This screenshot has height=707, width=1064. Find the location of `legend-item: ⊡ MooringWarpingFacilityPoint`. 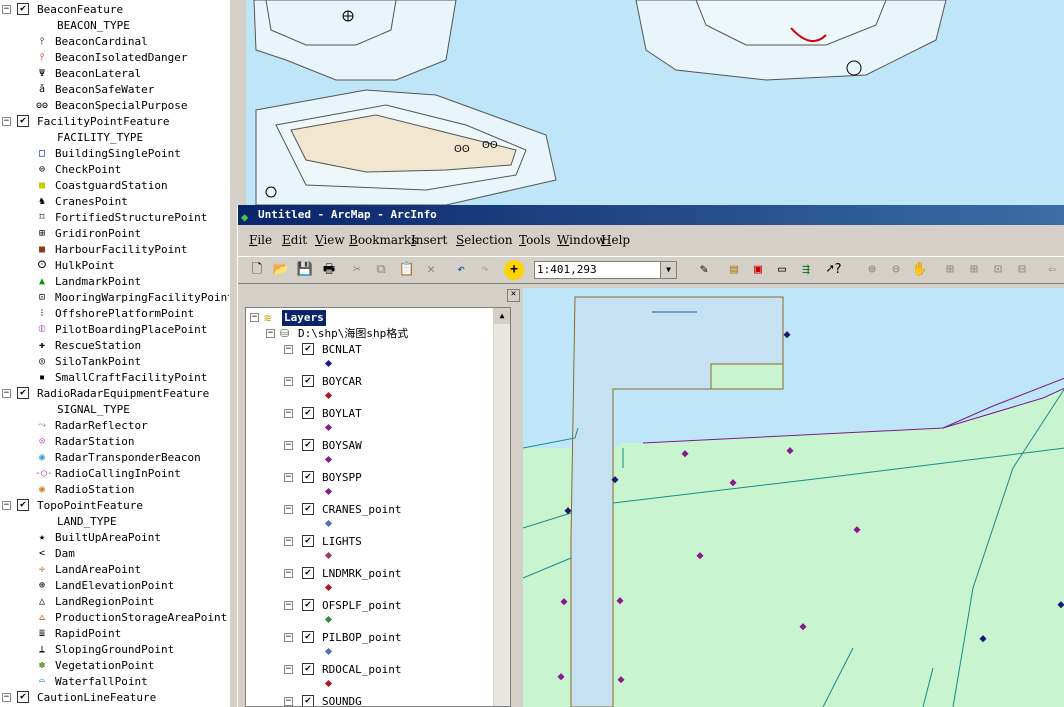

legend-item: ⊡ MooringWarpingFacilityPoint is located at coordinates (114, 298).